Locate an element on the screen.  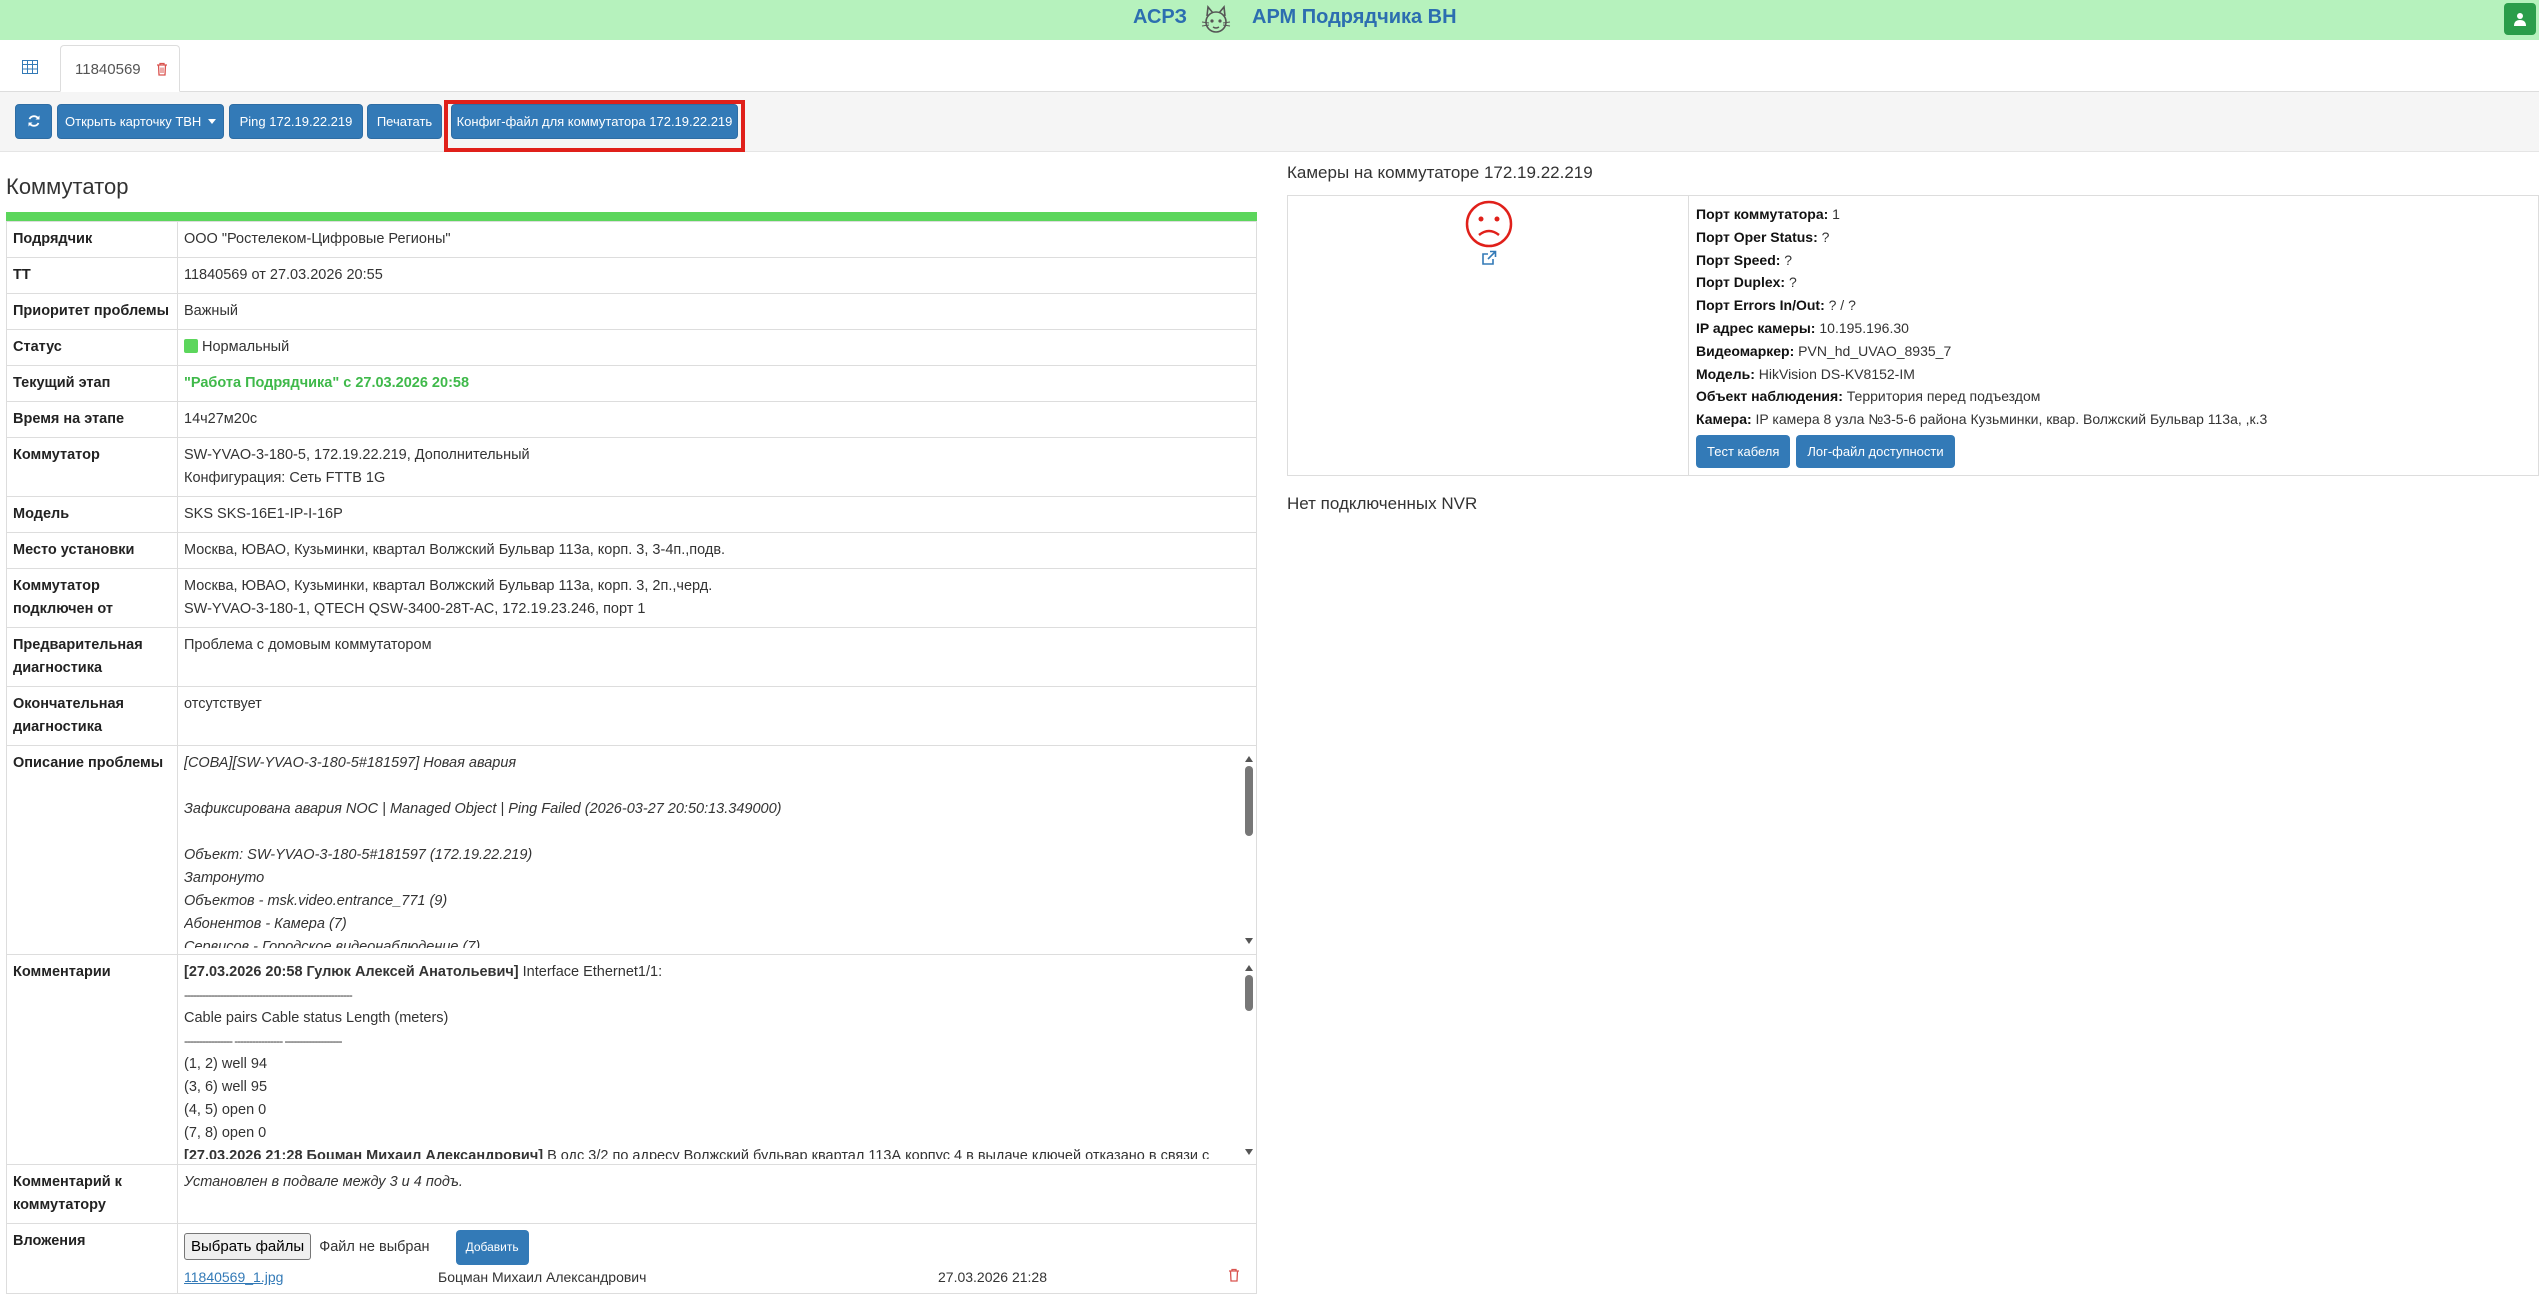
open-card-button: Открыть карточку ТВН is located at coordinates (140, 121).